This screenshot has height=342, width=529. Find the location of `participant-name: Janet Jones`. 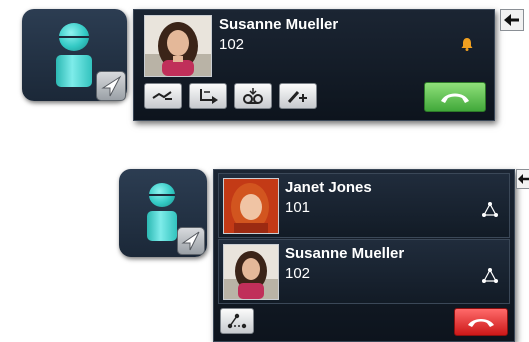

participant-name: Janet Jones is located at coordinates (328, 187).